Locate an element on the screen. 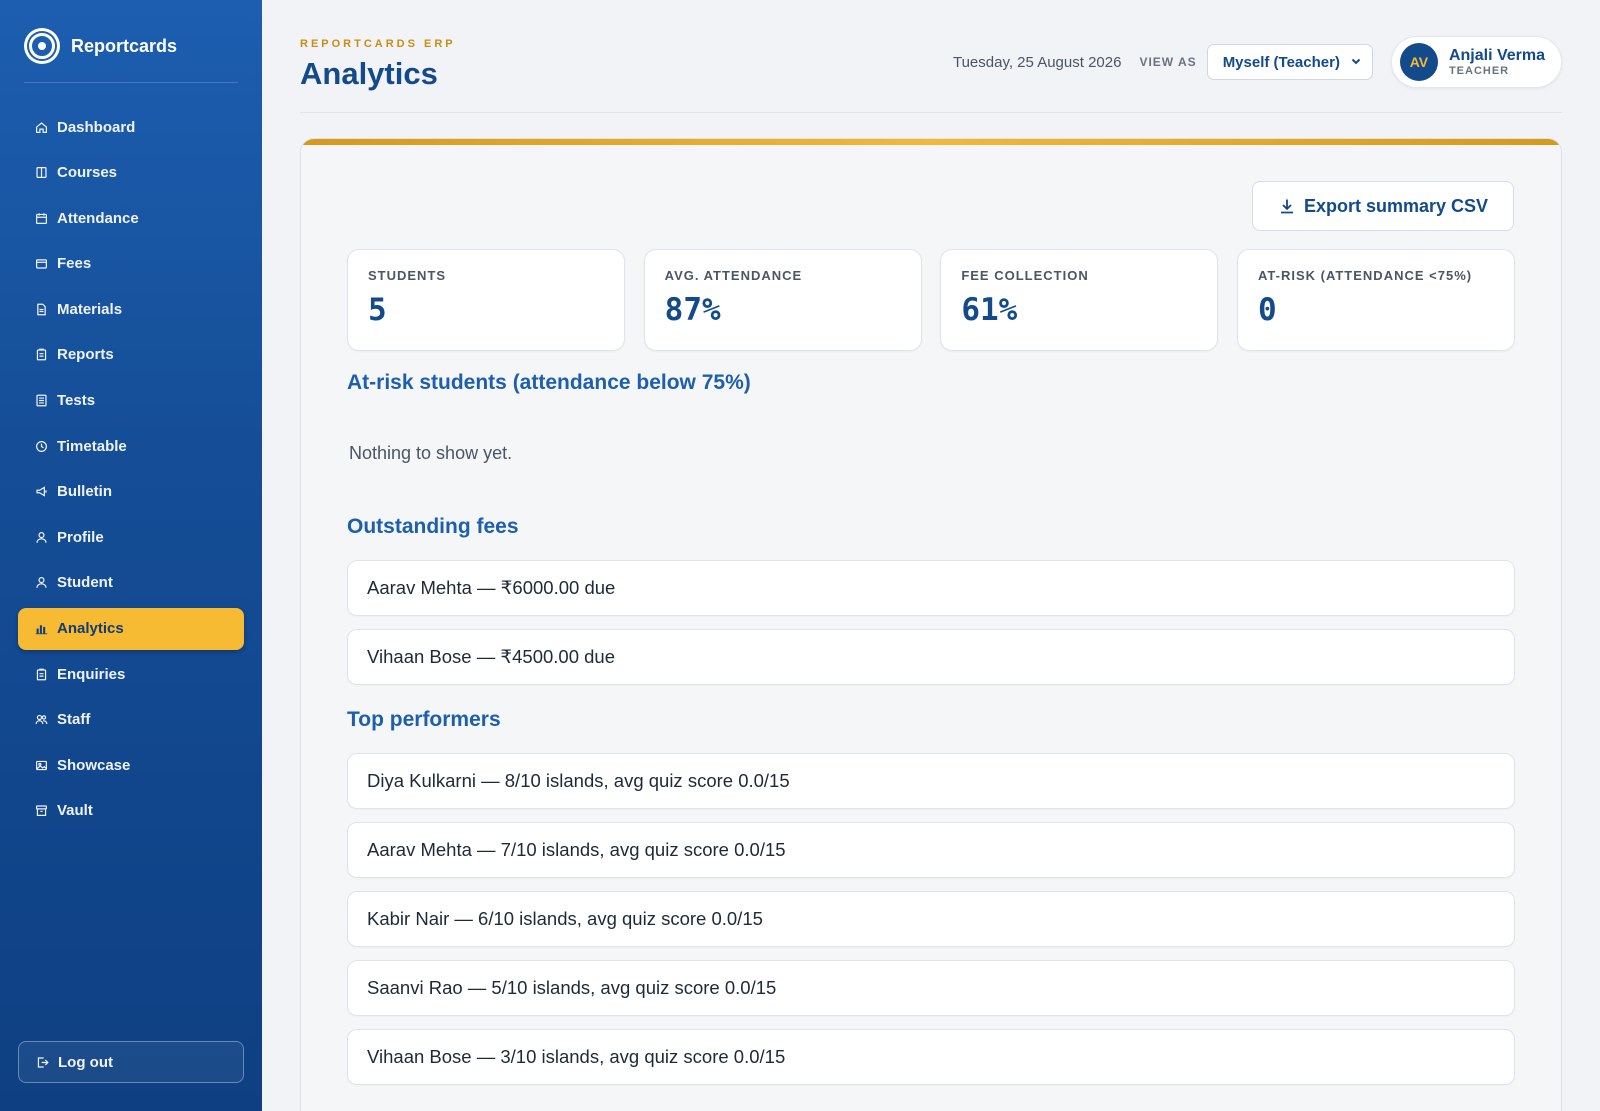 The height and width of the screenshot is (1111, 1600). stat-card-attendance: AVG. ATTENDANCE 87% is located at coordinates (782, 300).